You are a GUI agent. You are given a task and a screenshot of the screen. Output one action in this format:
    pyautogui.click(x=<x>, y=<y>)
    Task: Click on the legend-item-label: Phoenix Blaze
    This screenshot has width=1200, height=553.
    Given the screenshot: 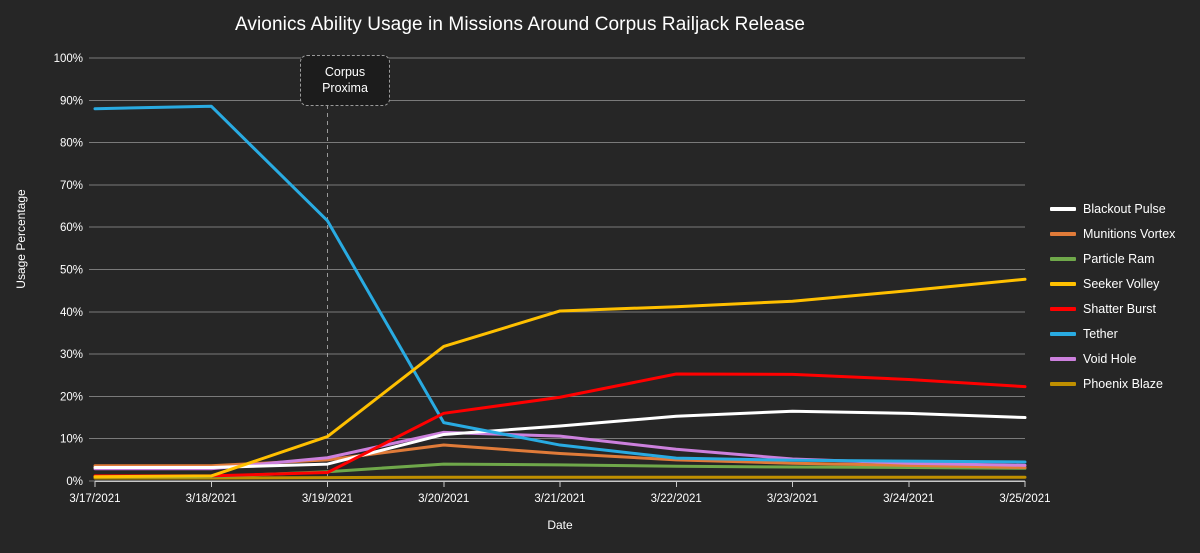 What is the action you would take?
    pyautogui.click(x=1123, y=383)
    